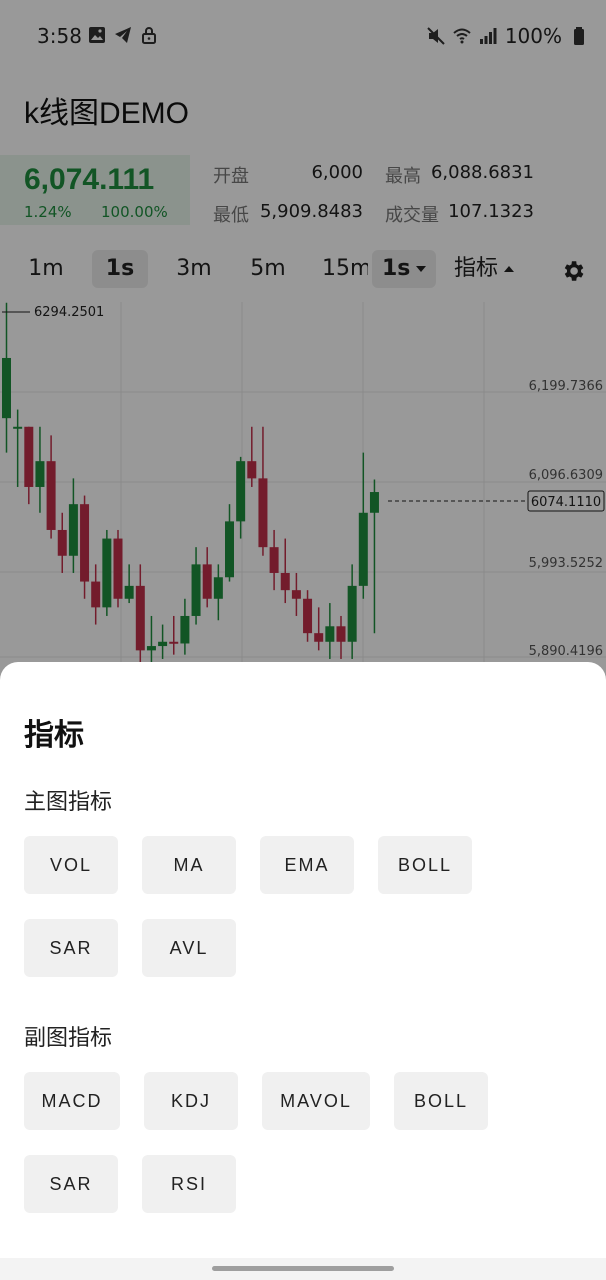 Image resolution: width=606 pixels, height=1280 pixels. Describe the element at coordinates (68, 1038) in the screenshot. I see `sub-indicators-title: 副图指标` at that location.